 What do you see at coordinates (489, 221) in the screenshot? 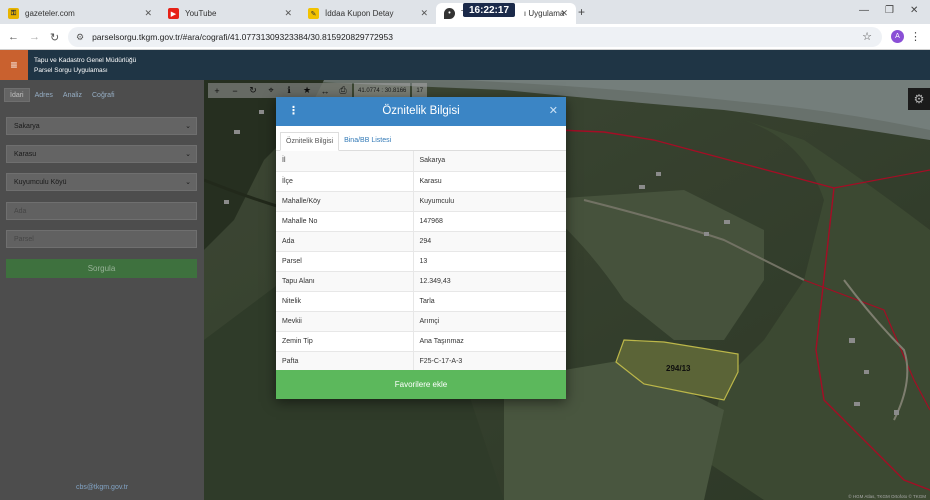
I see `attribute-value: 147968` at bounding box center [489, 221].